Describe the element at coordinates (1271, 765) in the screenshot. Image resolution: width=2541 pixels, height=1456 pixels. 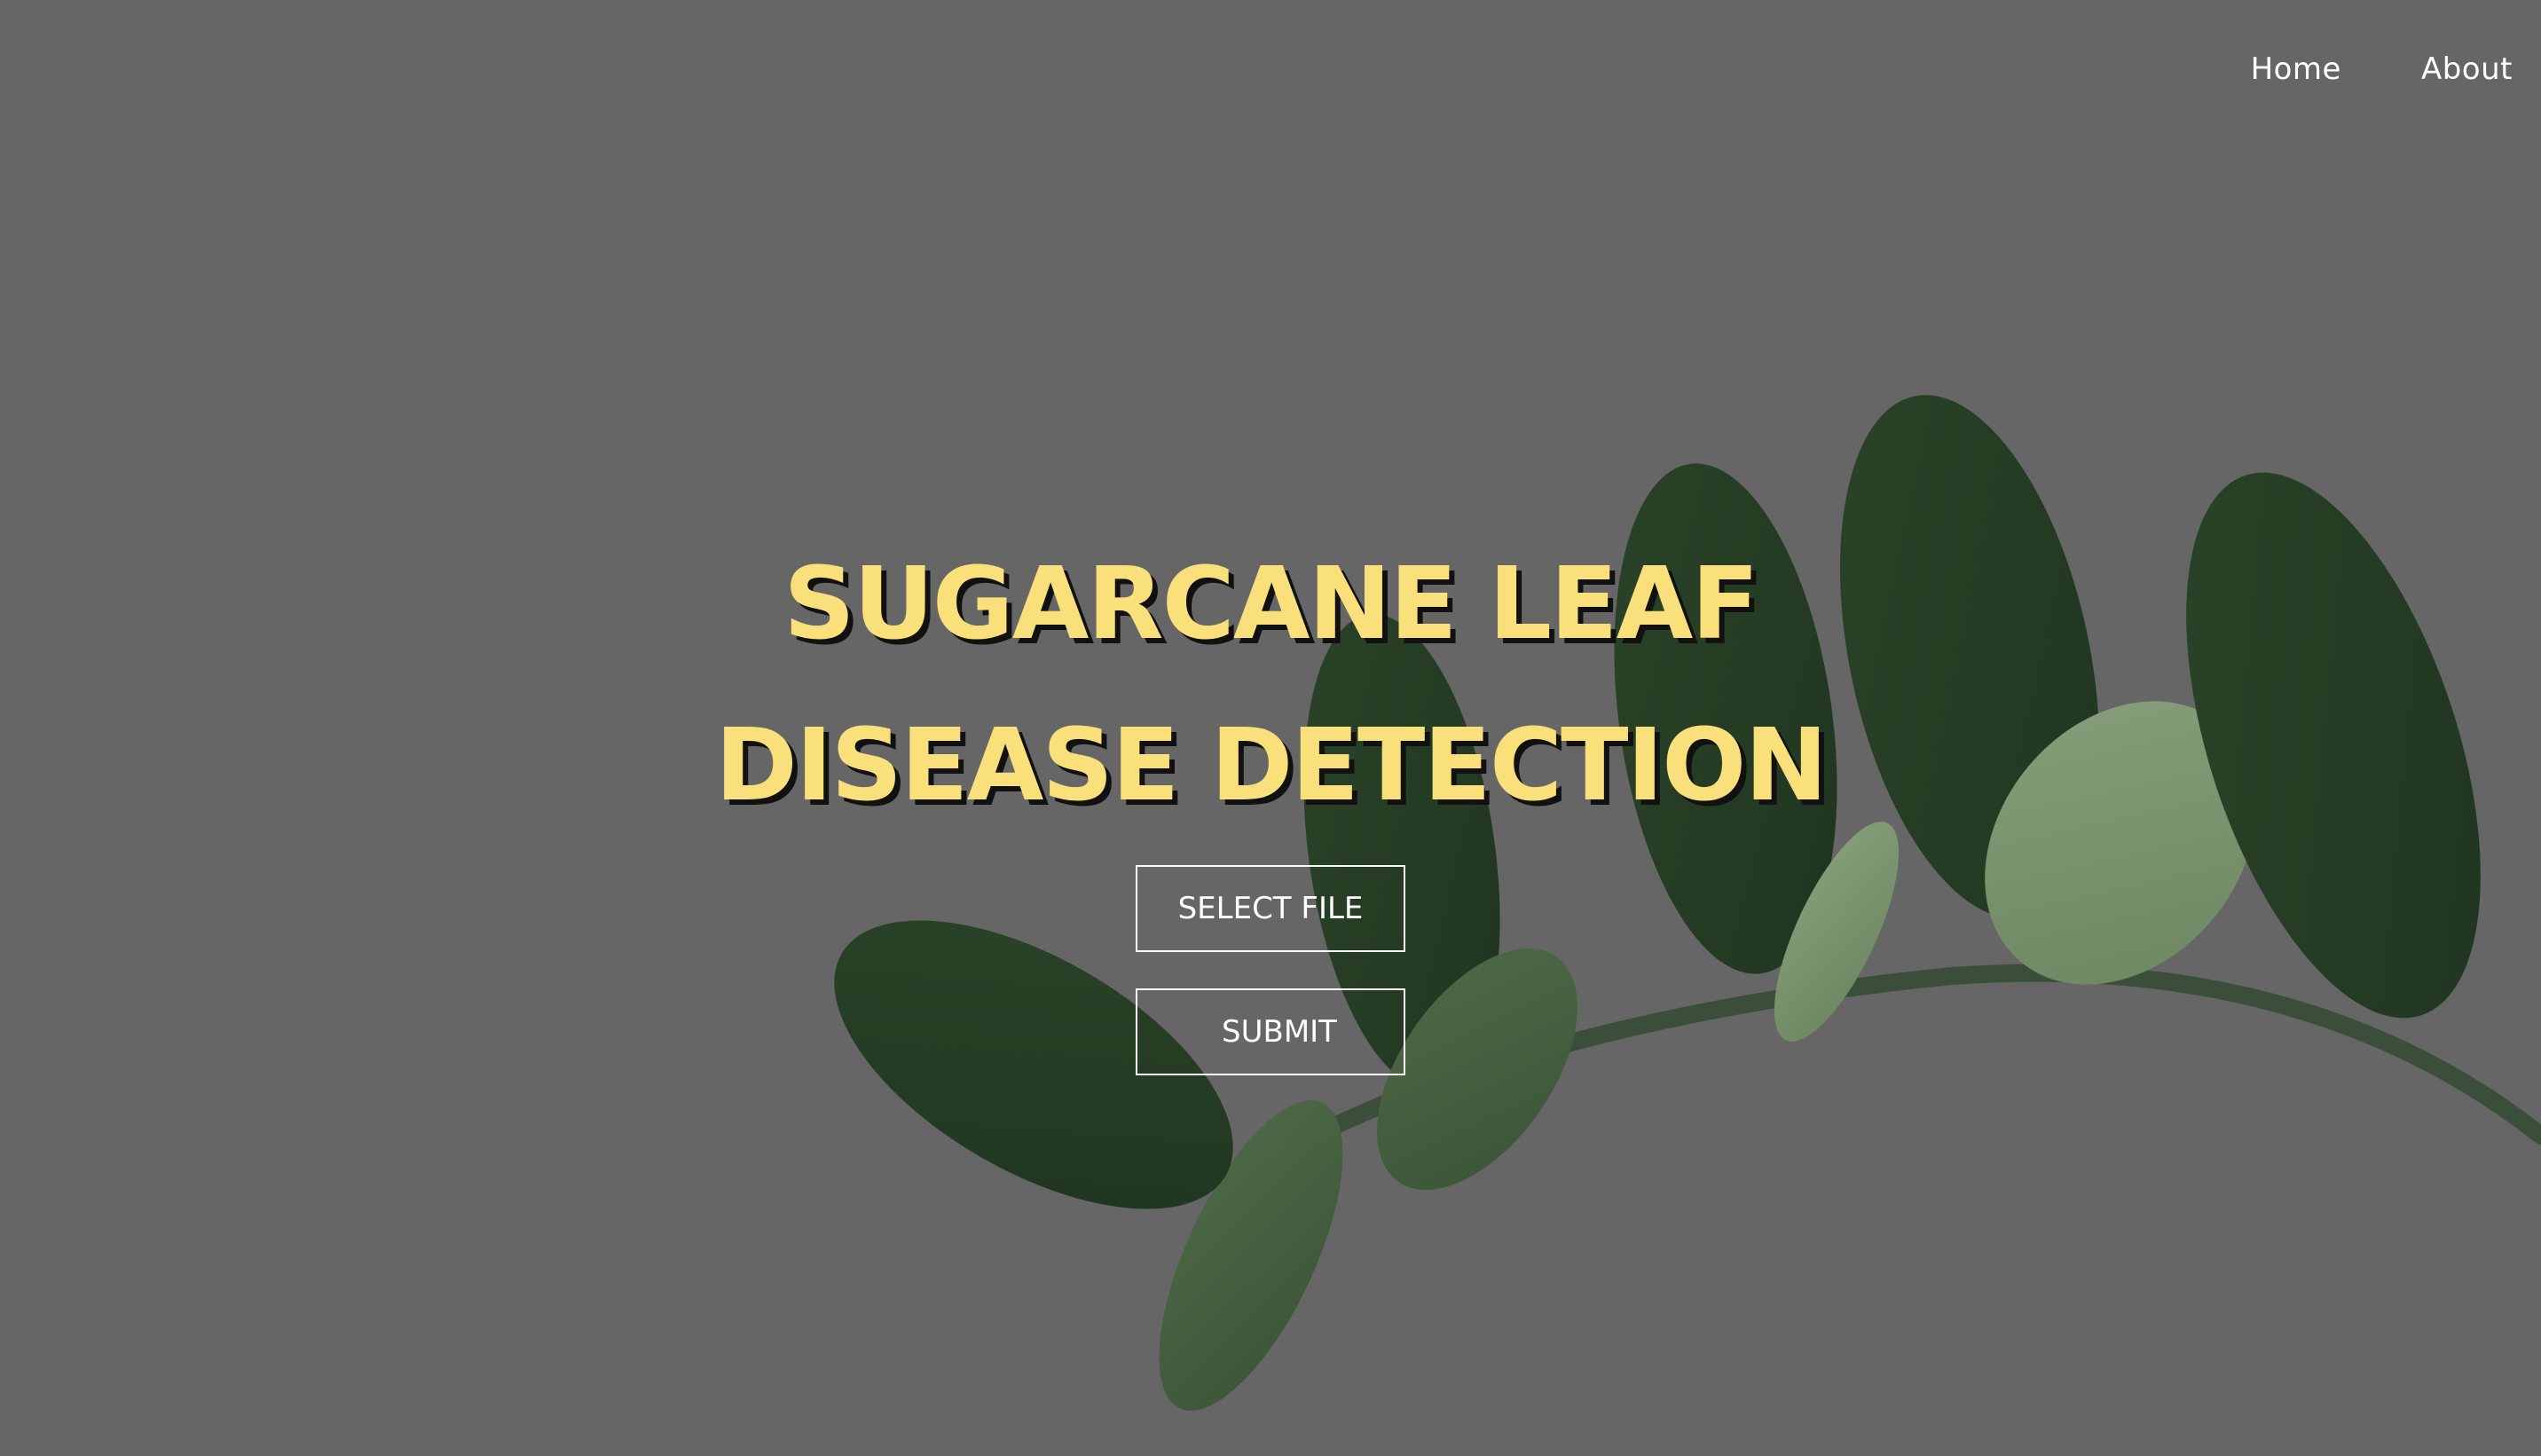
I see `title-line-2: DISEASE DETECTION` at that location.